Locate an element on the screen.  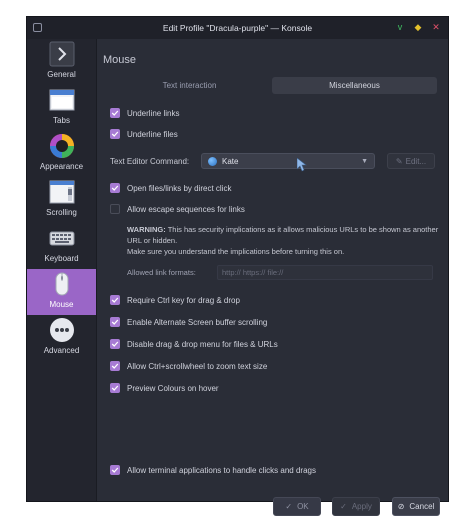
sidebar-item-general: General is located at coordinates (61, 62).